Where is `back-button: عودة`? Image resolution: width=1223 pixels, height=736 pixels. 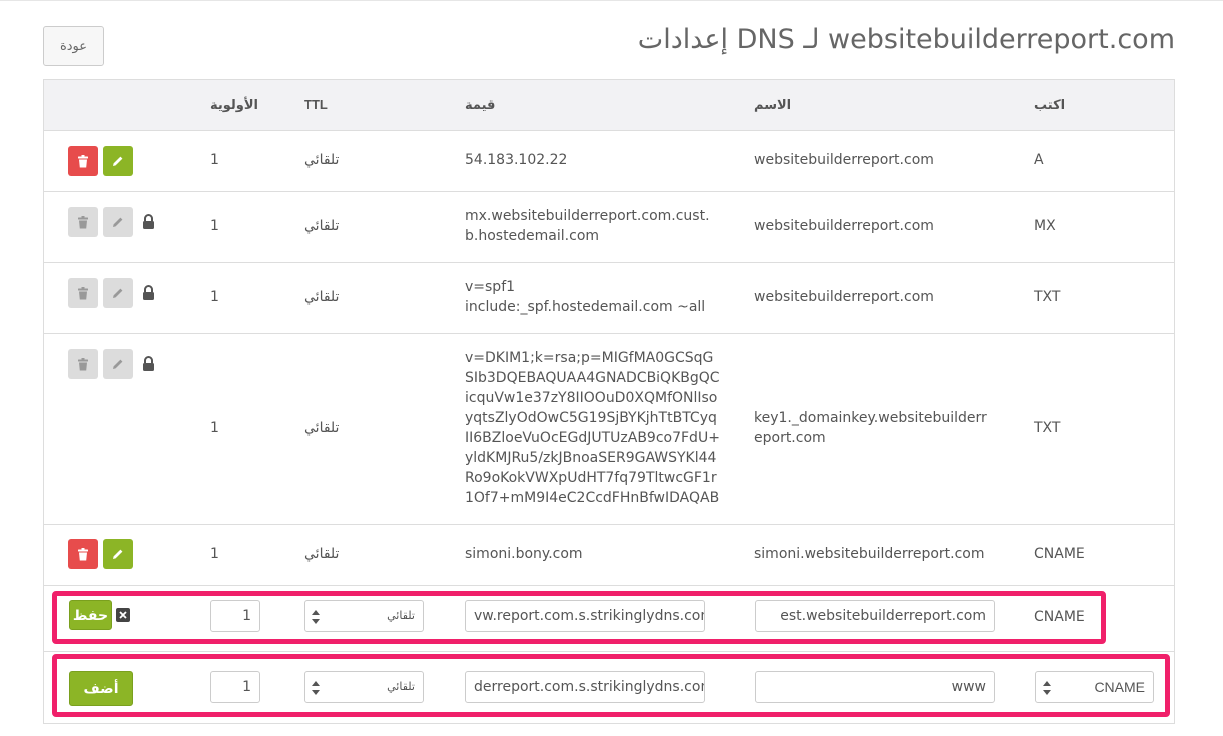 back-button: عودة is located at coordinates (73, 46).